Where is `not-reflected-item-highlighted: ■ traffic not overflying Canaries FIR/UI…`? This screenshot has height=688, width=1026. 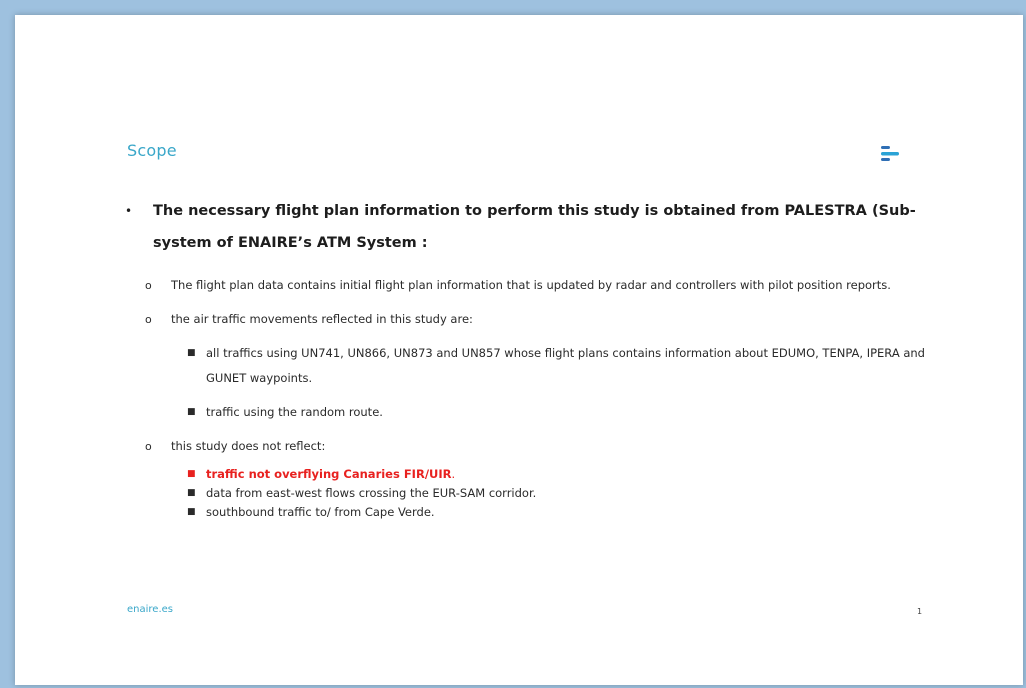 not-reflected-item-highlighted: ■ traffic not overflying Canaries FIR/UI… is located at coordinates (525, 474).